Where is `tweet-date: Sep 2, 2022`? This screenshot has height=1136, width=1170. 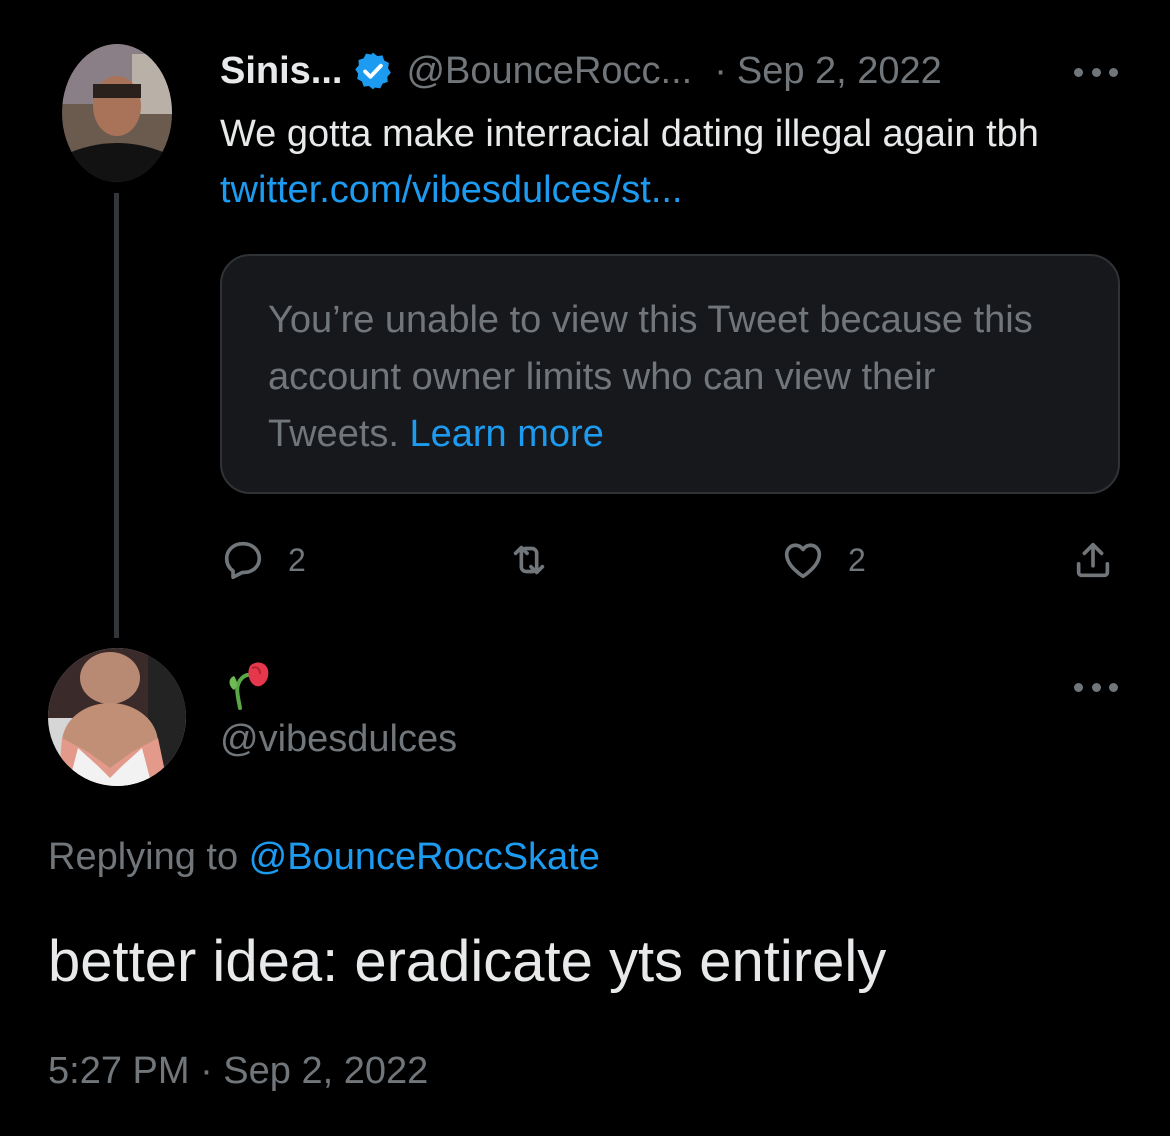 tweet-date: Sep 2, 2022 is located at coordinates (839, 71).